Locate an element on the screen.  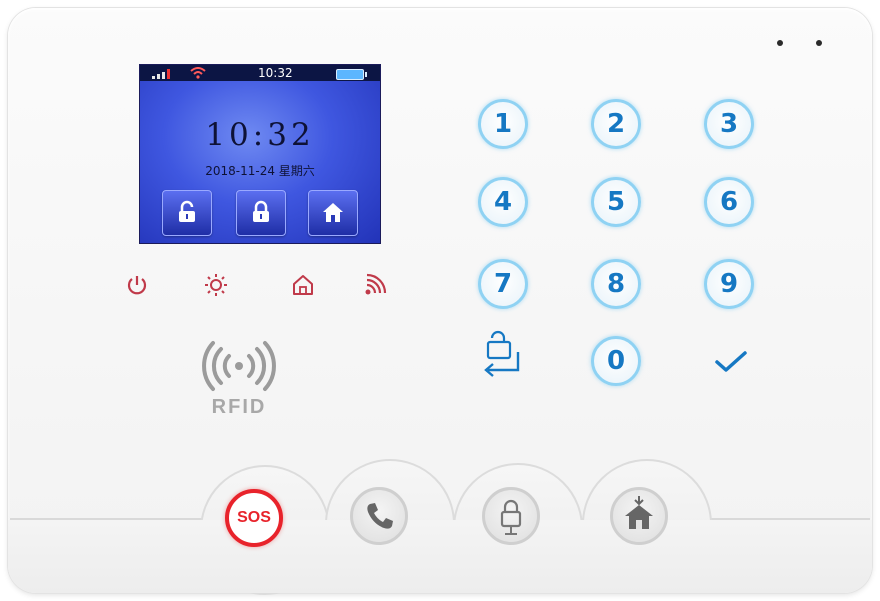
key-label: 4 is located at coordinates (503, 202).